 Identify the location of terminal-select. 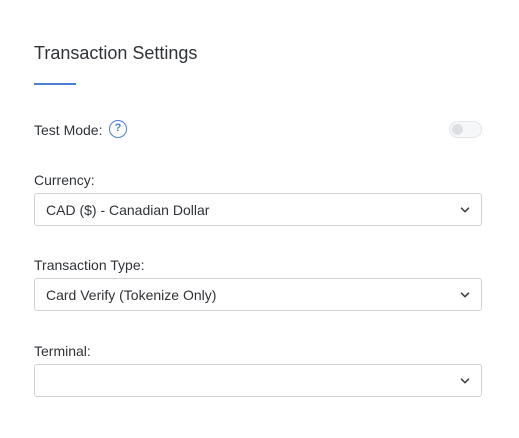
(258, 380).